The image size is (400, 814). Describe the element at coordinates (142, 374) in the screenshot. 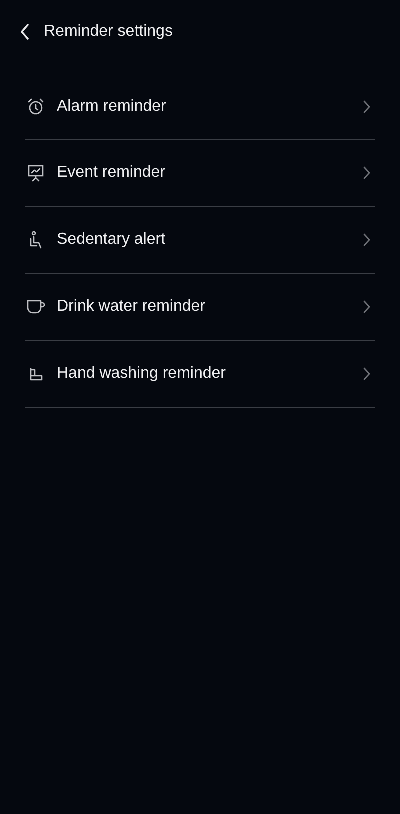

I see `row-label: Hand washing reminder` at that location.